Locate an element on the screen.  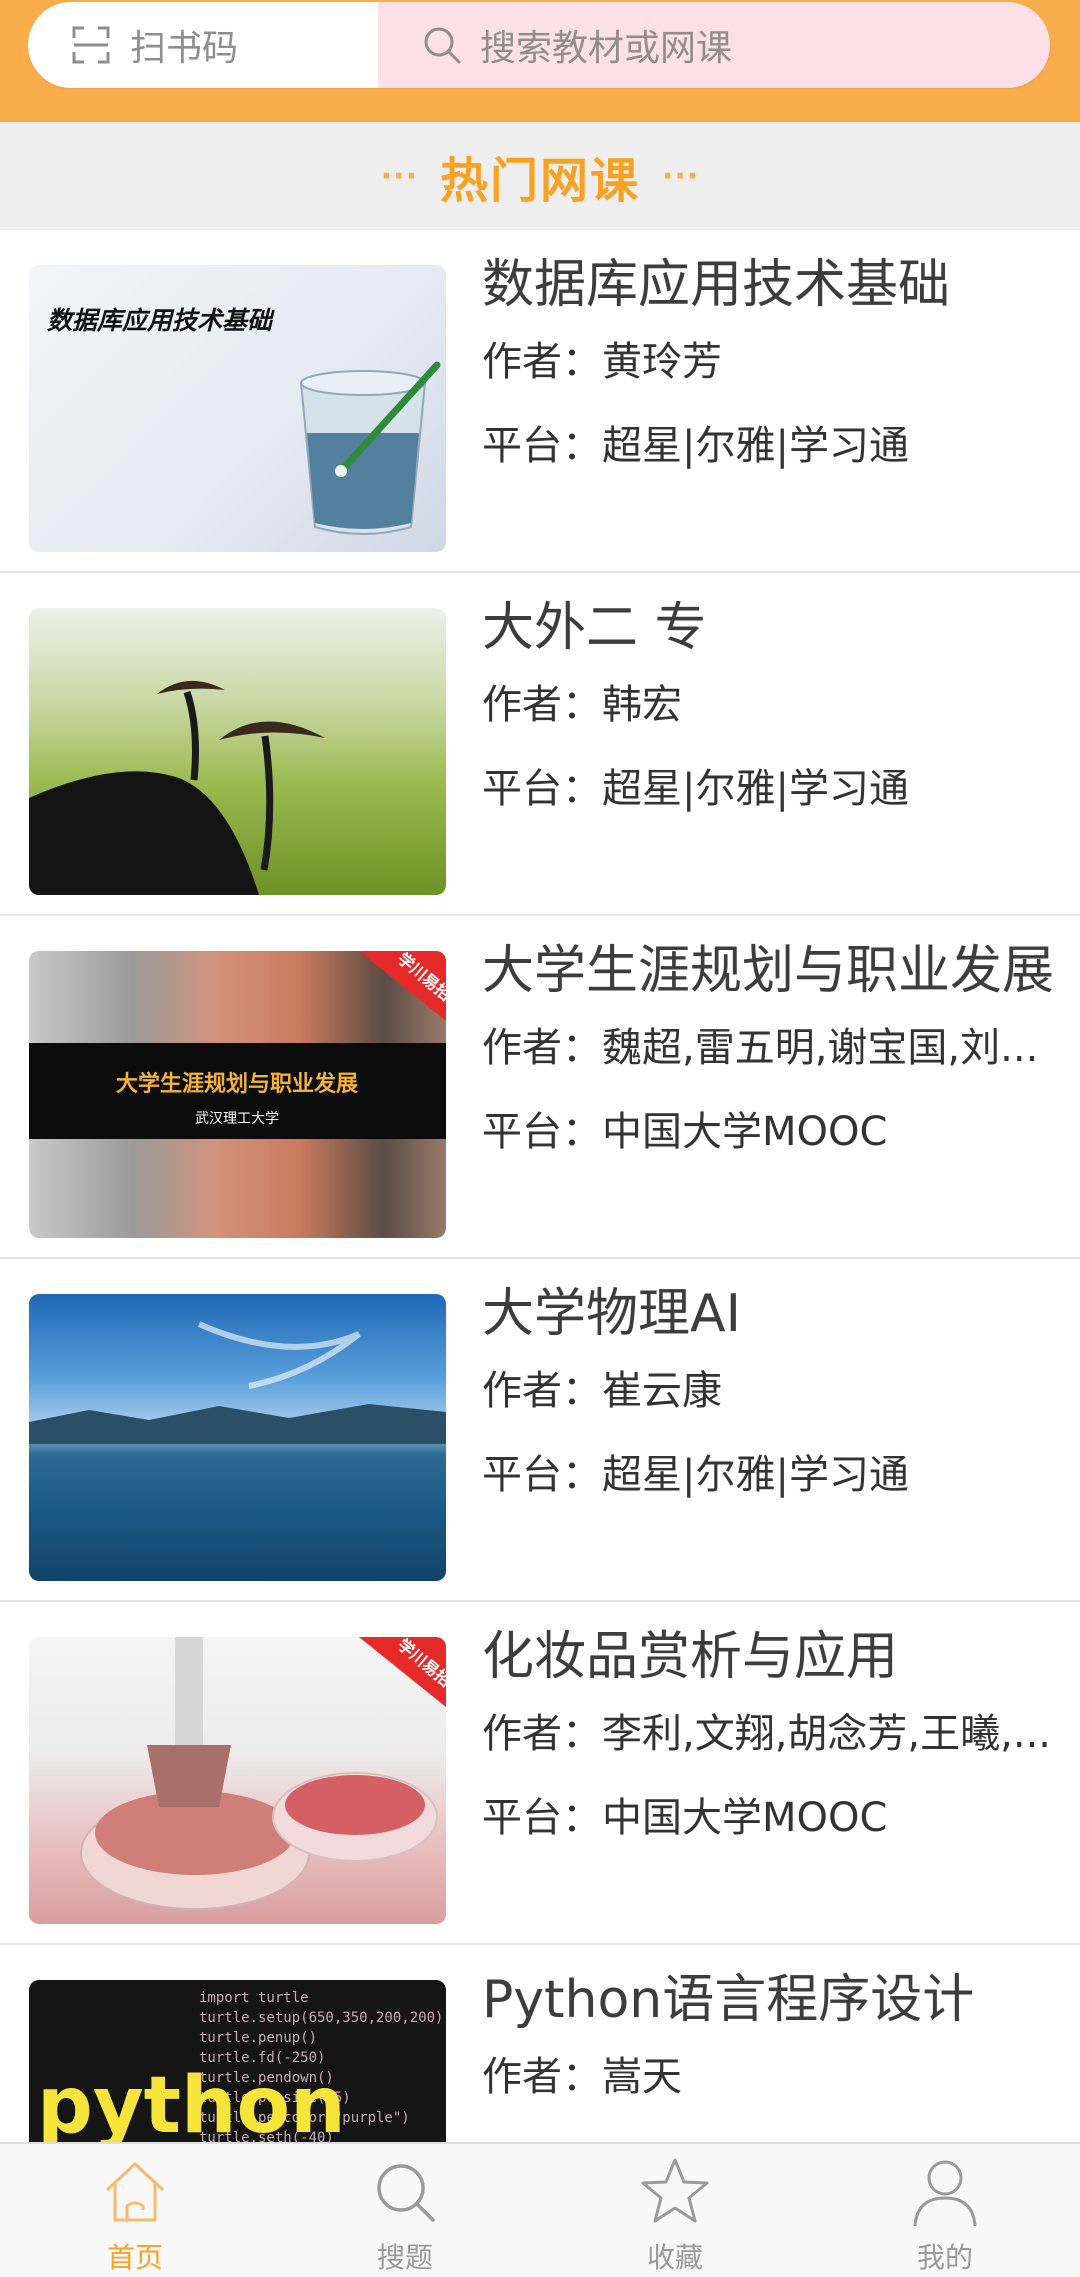
nav-home: 首页 is located at coordinates (135, 2210).